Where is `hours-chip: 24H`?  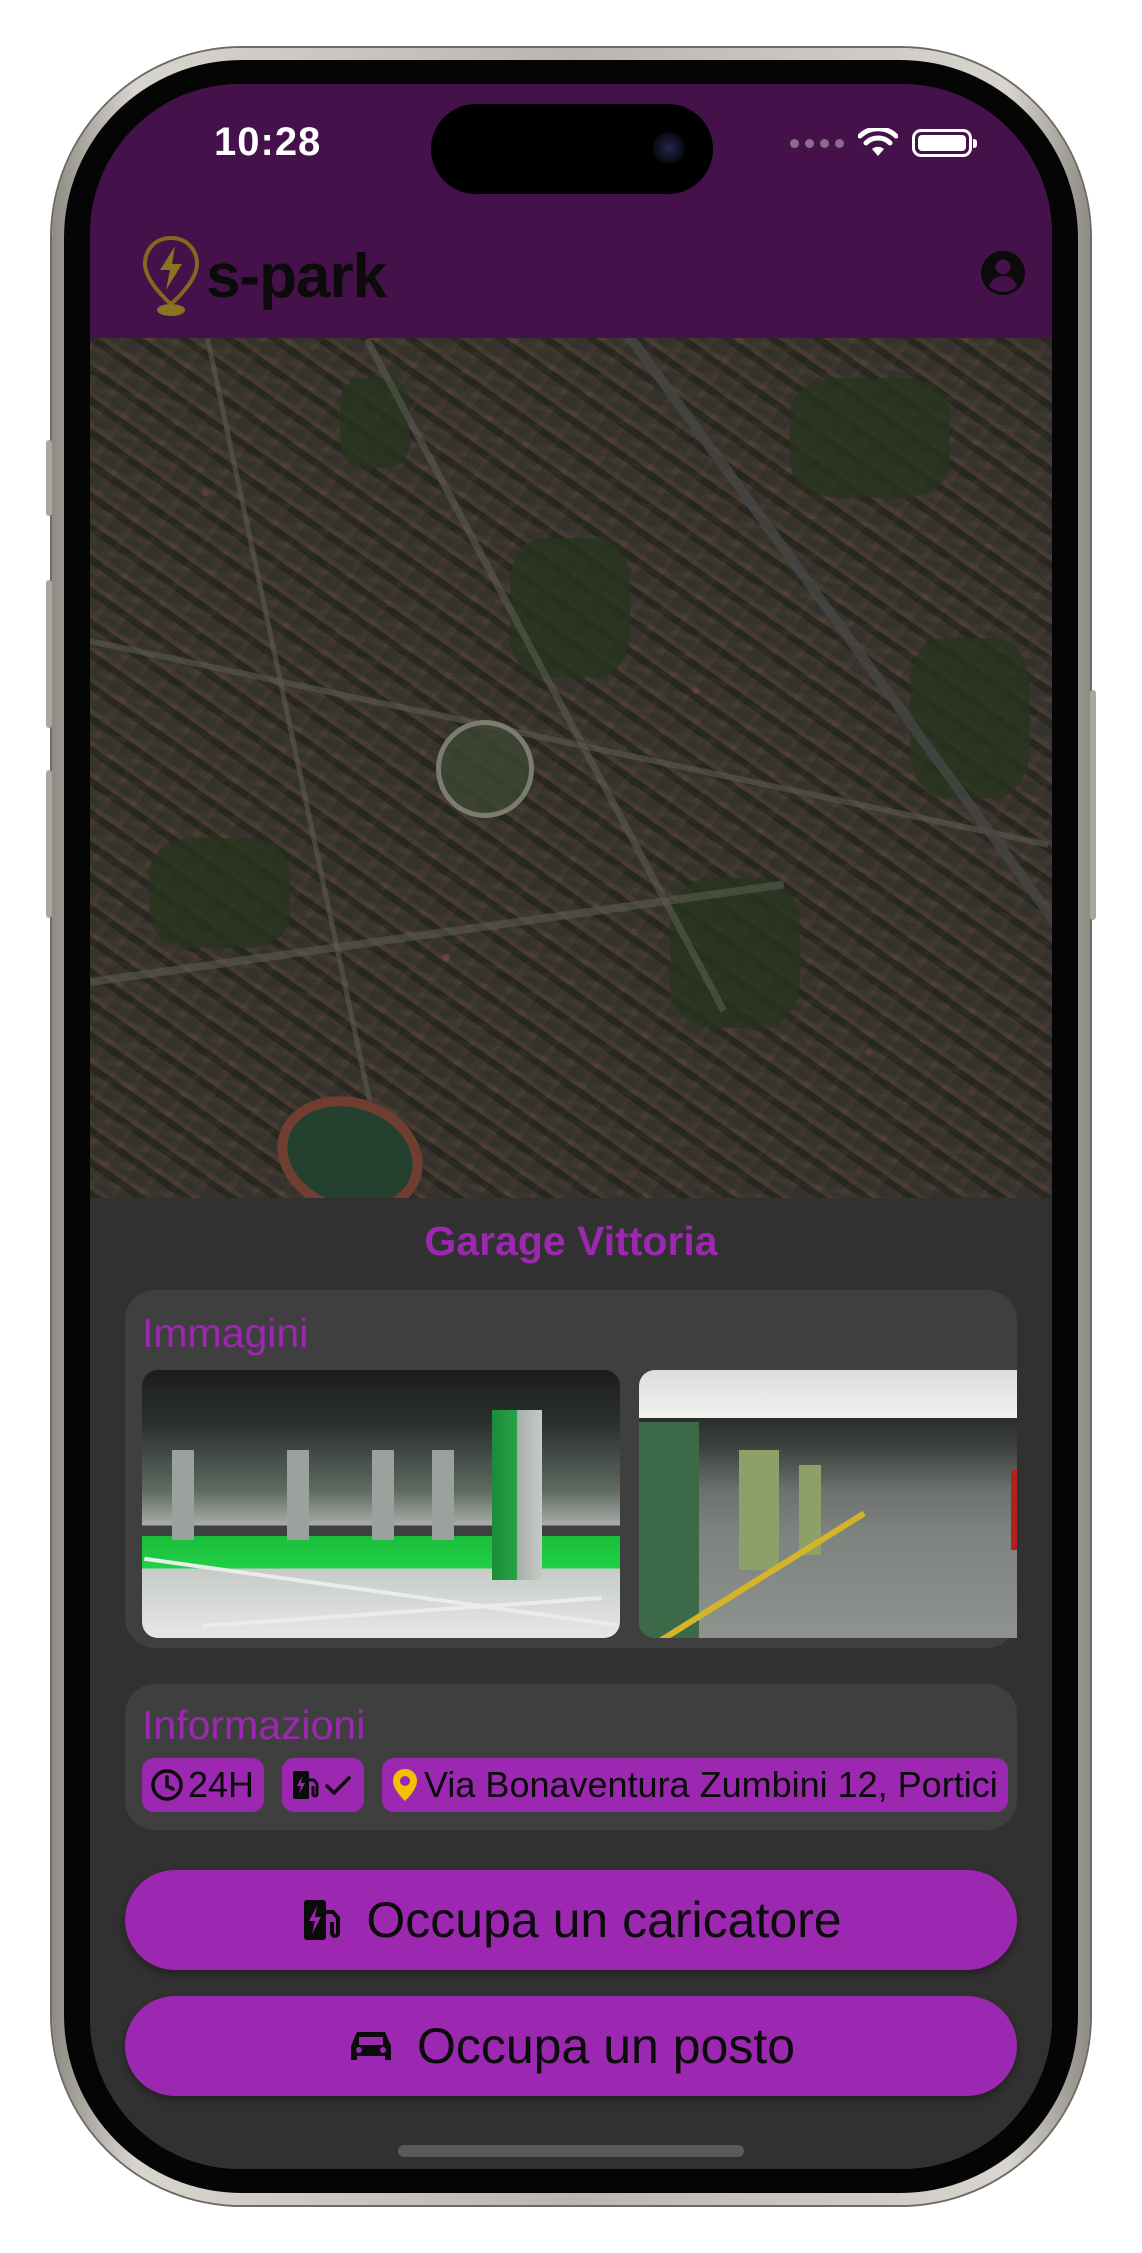 hours-chip: 24H is located at coordinates (203, 1785).